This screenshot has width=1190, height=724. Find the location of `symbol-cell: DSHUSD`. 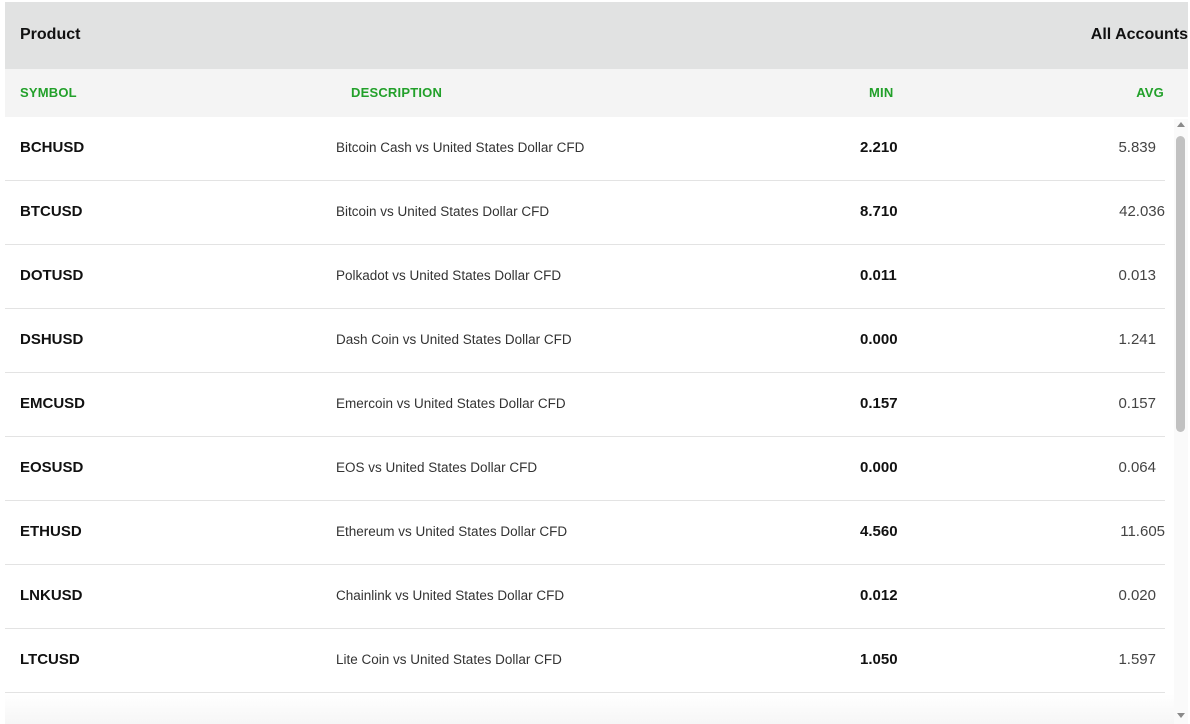

symbol-cell: DSHUSD is located at coordinates (52, 339).